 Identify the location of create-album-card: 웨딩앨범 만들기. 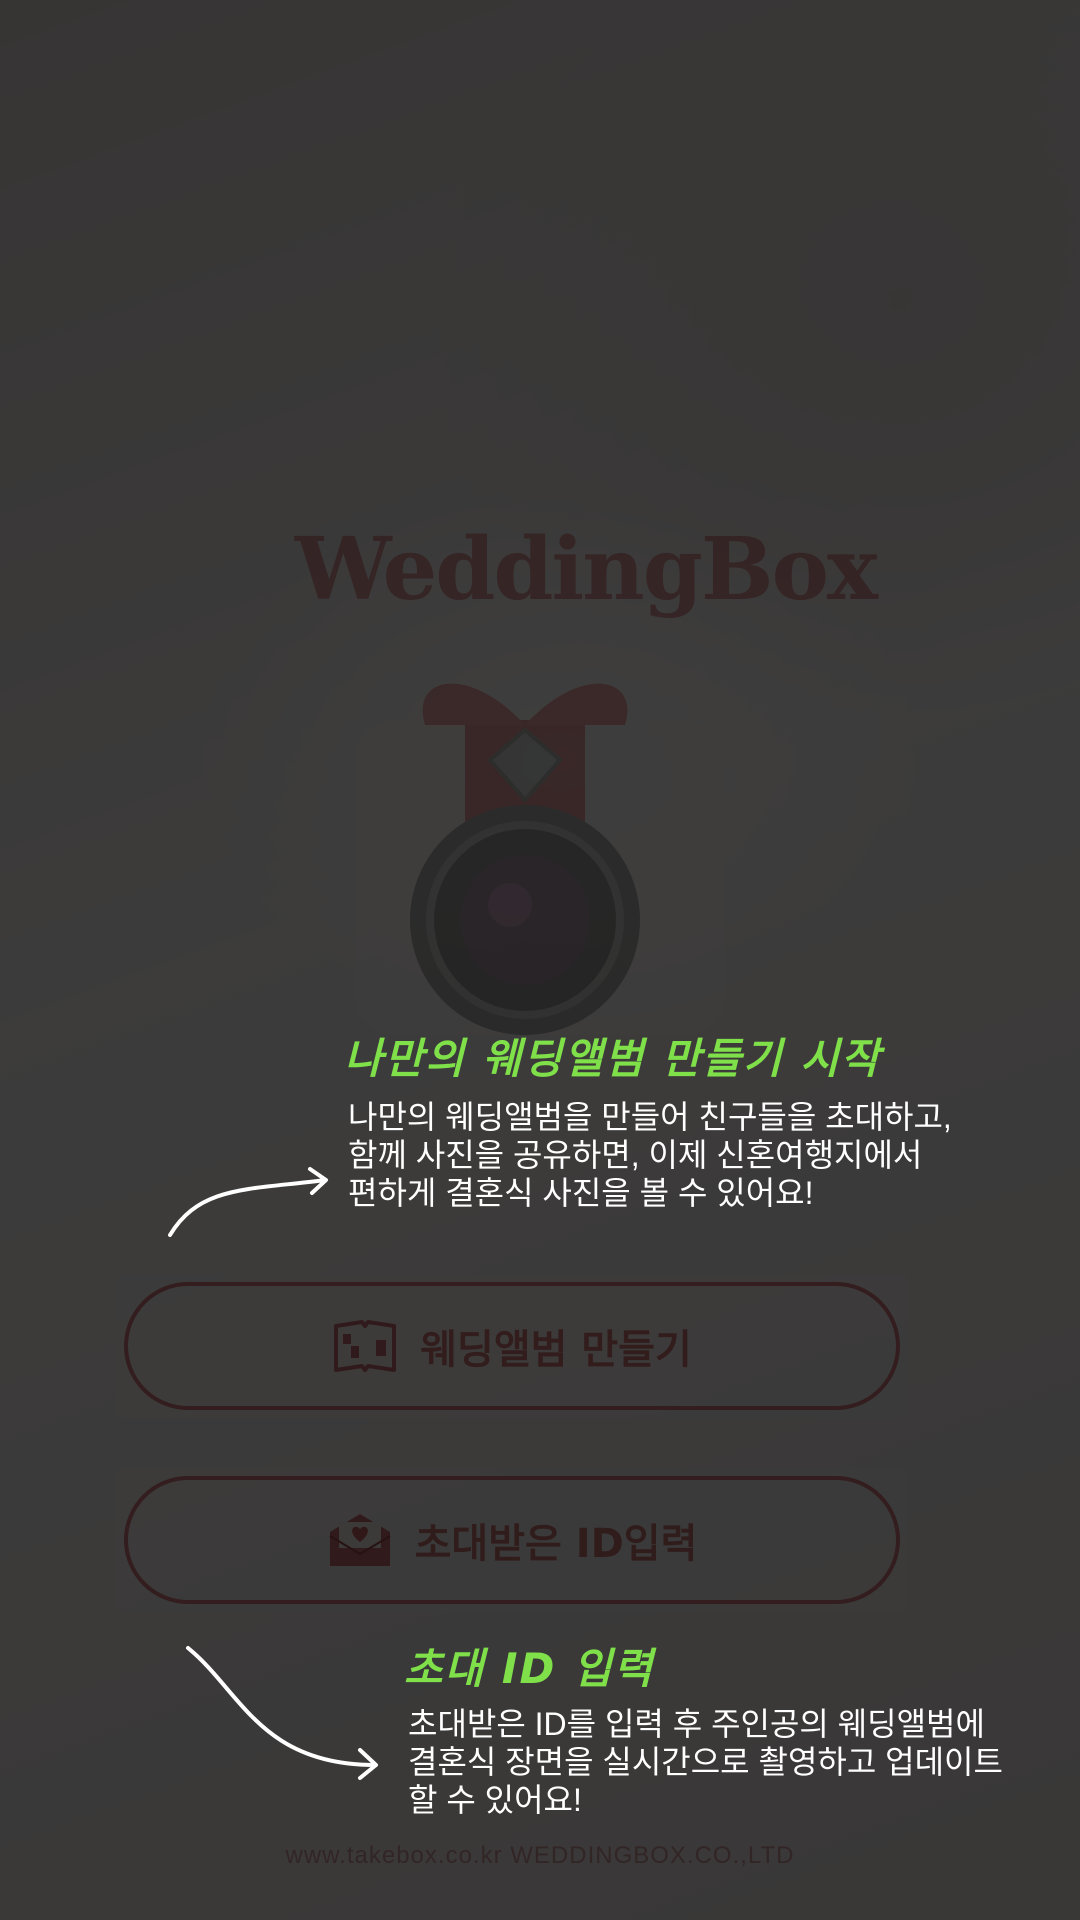
(512, 1346).